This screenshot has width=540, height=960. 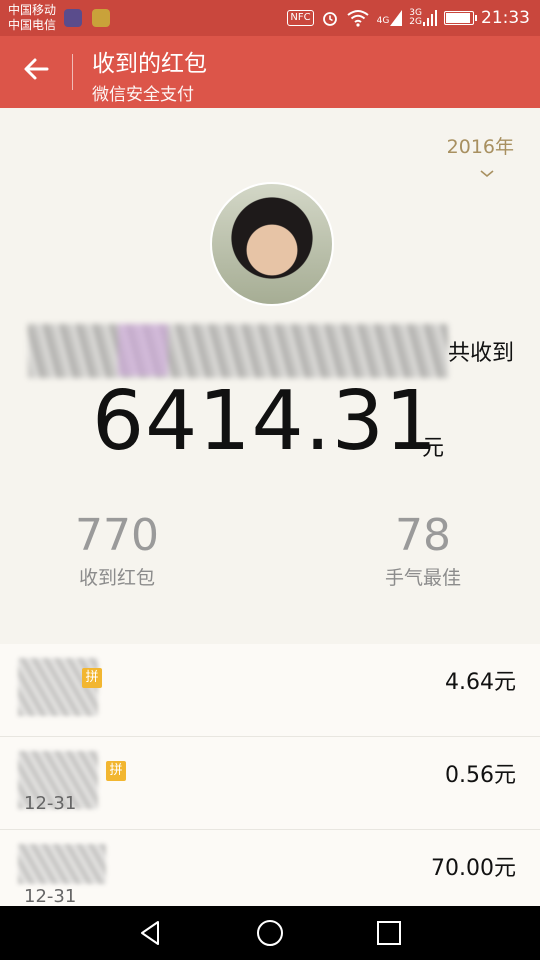 I want to click on navigation-bar, so click(x=270, y=933).